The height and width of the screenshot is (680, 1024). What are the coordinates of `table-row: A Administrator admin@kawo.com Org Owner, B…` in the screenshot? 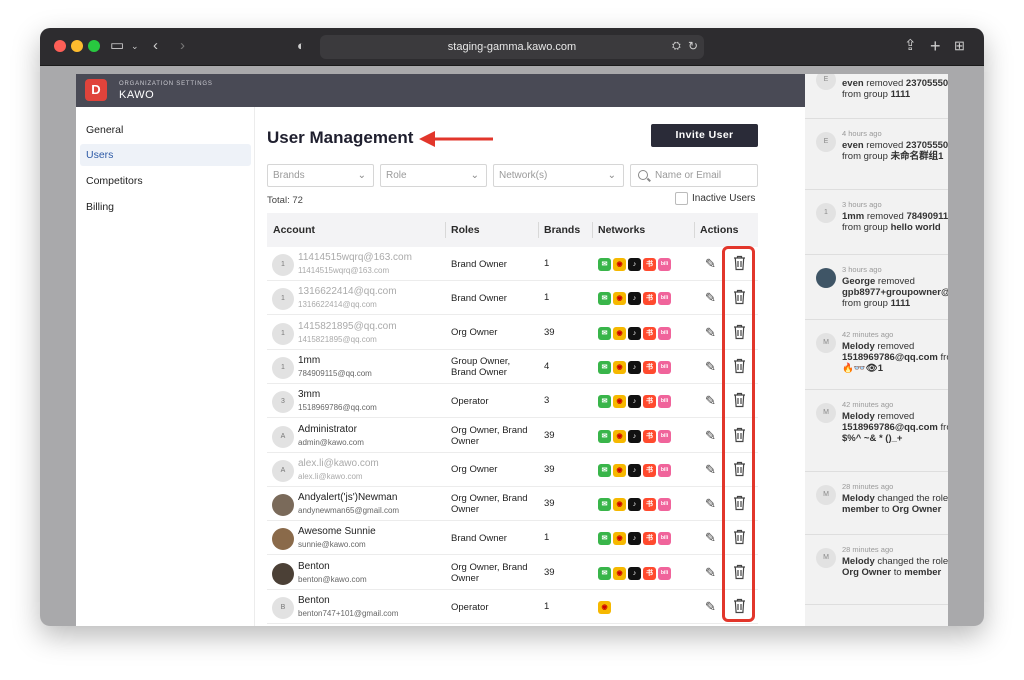 It's located at (512, 436).